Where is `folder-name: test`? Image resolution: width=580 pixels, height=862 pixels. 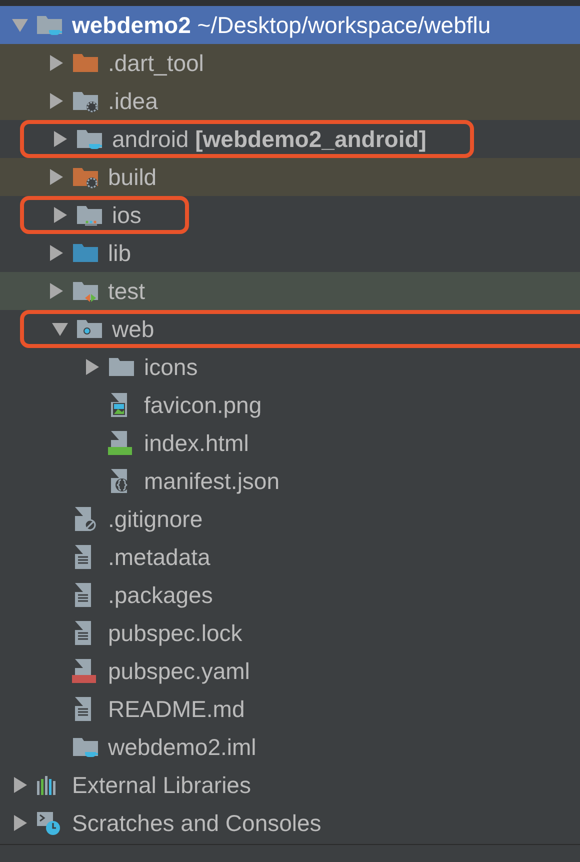 folder-name: test is located at coordinates (127, 291).